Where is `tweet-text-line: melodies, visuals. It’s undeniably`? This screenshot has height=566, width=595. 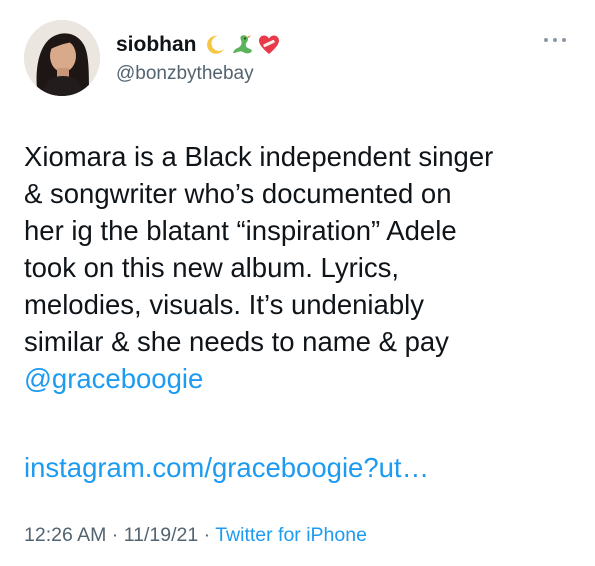 tweet-text-line: melodies, visuals. It’s undeniably is located at coordinates (224, 304).